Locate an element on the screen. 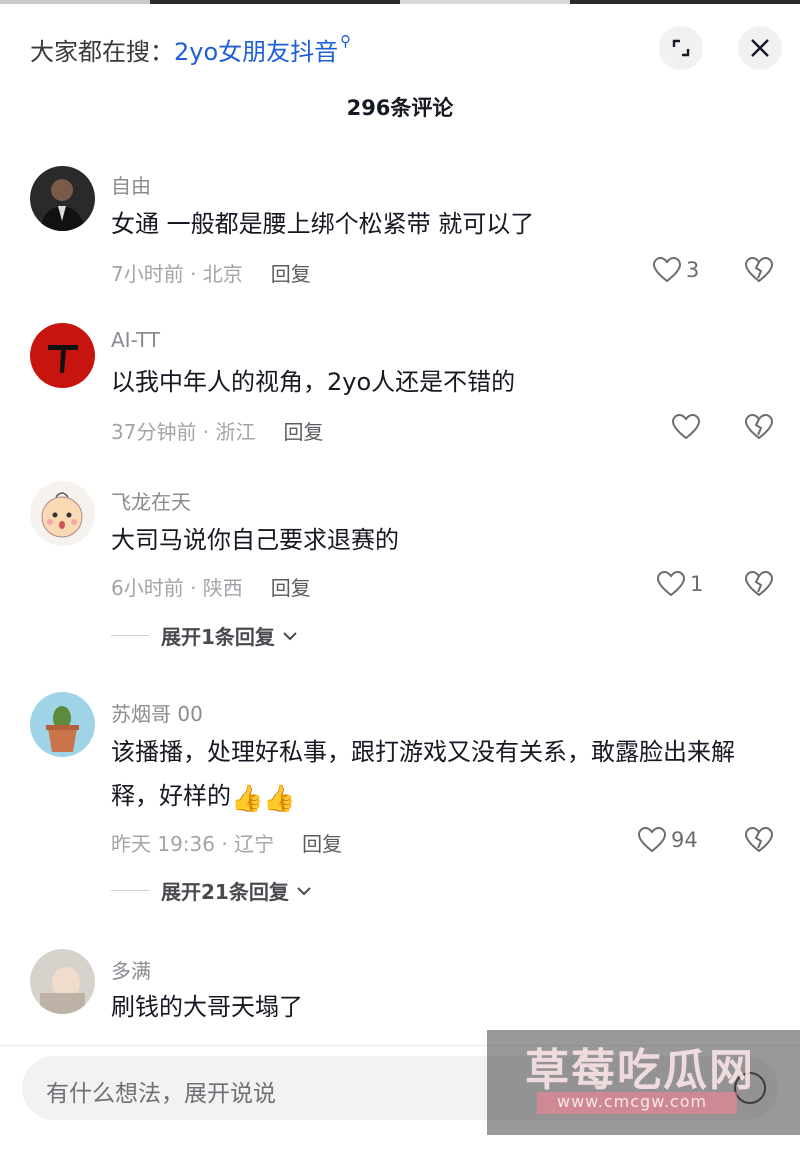  fullscreen-button is located at coordinates (681, 48).